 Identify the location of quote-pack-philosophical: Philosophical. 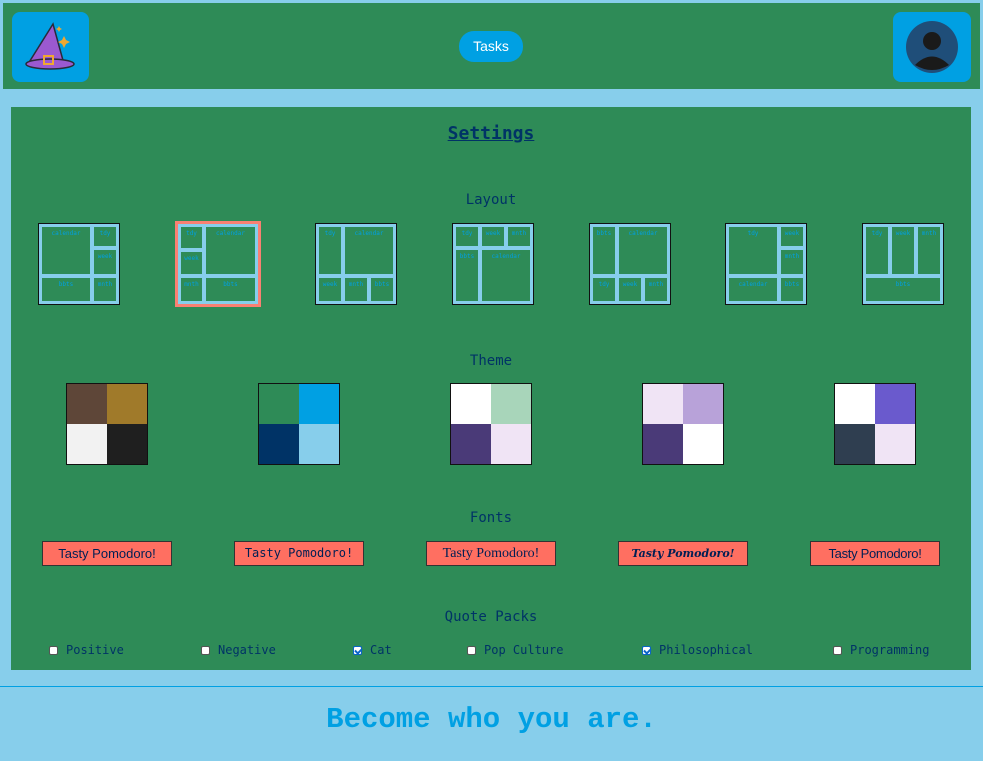
(697, 650).